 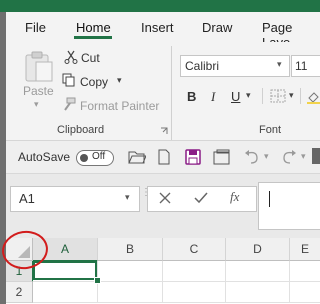 I want to click on column-header-d: D, so click(x=258, y=249).